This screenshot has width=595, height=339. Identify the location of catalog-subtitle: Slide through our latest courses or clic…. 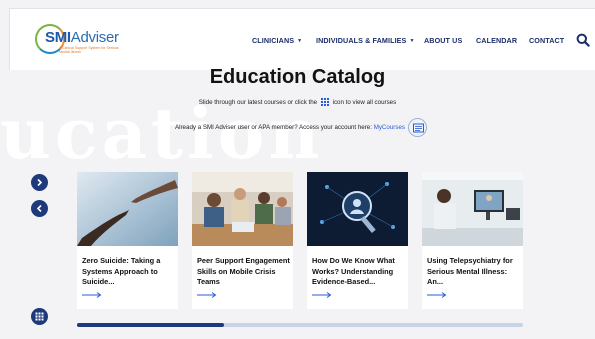
(297, 102).